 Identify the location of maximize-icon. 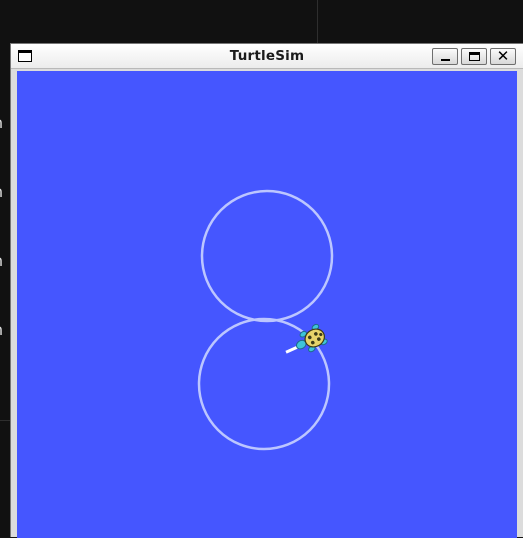
(474, 56).